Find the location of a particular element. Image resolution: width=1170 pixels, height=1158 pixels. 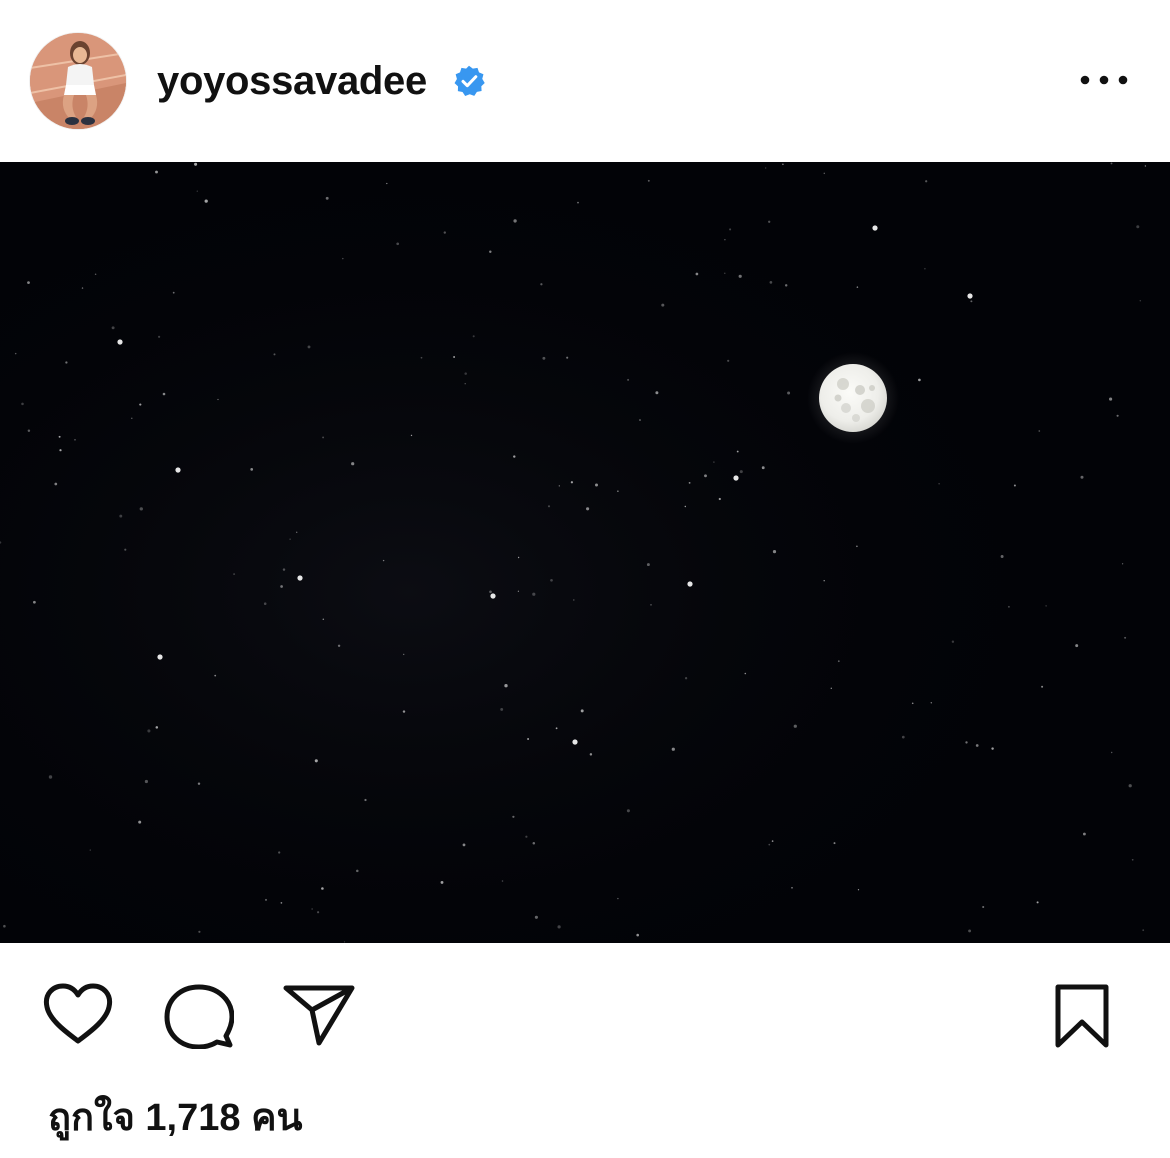

paper-plane-icon is located at coordinates (319, 1015).